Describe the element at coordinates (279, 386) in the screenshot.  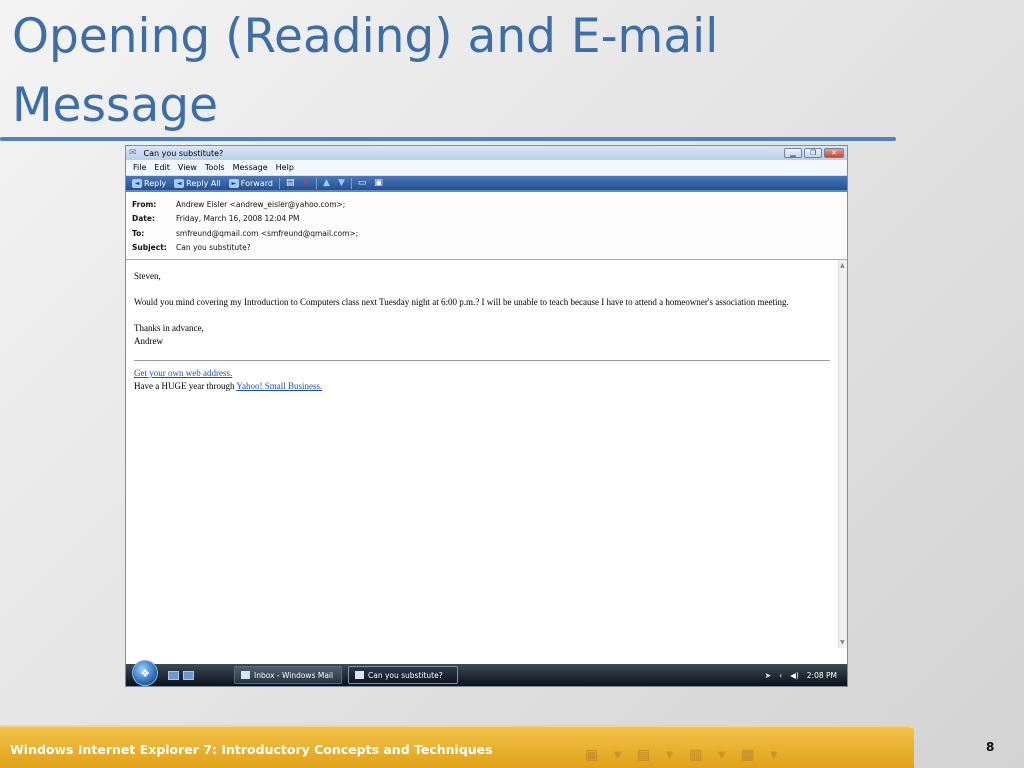
I see `yahoo-small-business-link: Yahoo! Small Business.` at that location.